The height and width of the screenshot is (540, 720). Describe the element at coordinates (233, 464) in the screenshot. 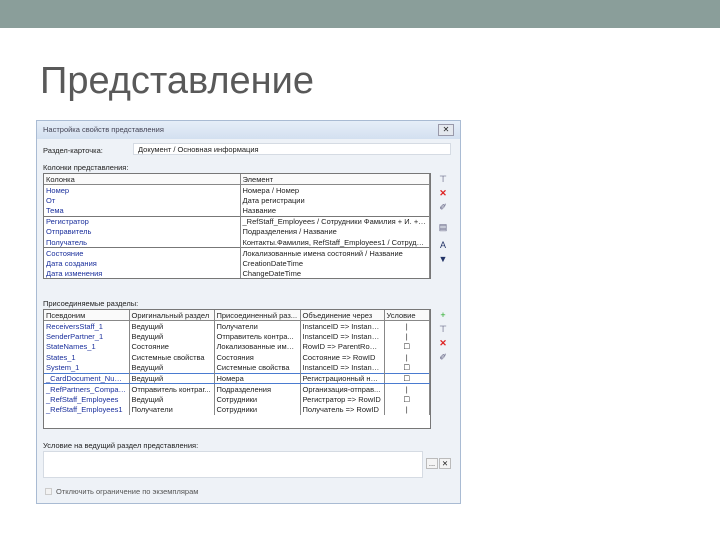

I see `condition-input` at that location.